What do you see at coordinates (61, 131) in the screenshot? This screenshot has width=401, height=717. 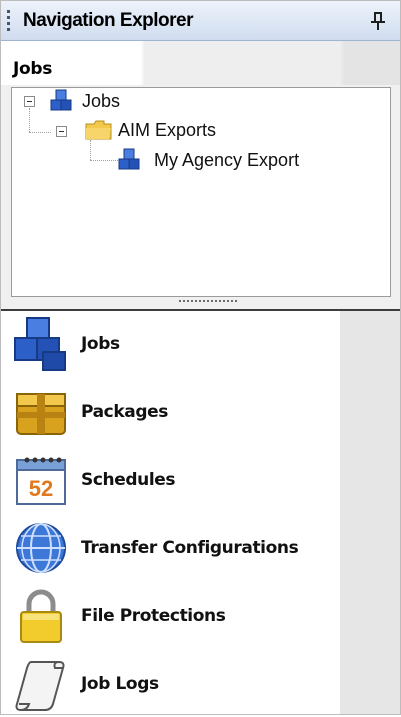 I see `collapse-aim-exports-toggle-icon` at bounding box center [61, 131].